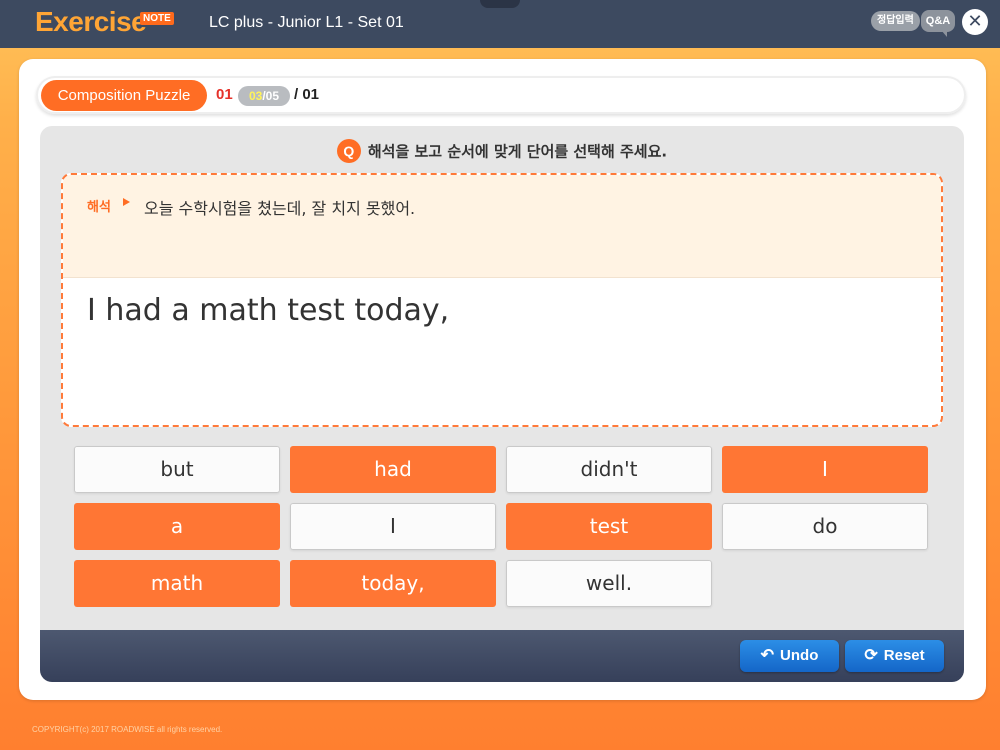 The image size is (1000, 750). Describe the element at coordinates (177, 526) in the screenshot. I see `word-tile: a` at that location.